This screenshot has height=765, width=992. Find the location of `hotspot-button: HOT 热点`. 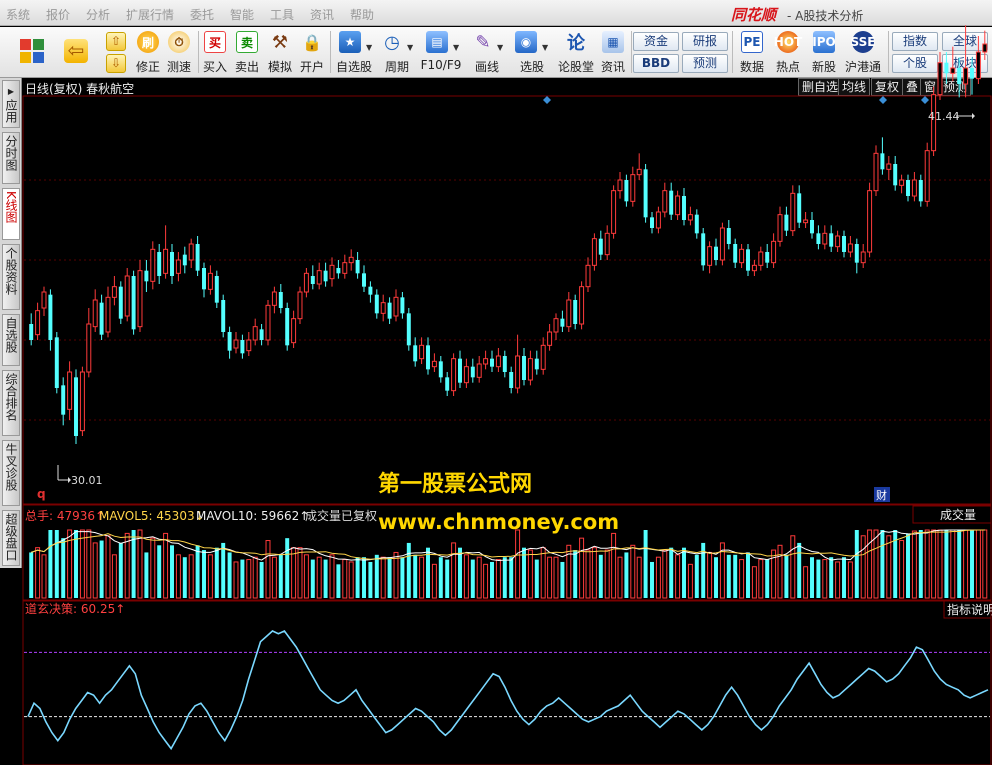

hotspot-button: HOT 热点 is located at coordinates (788, 52).